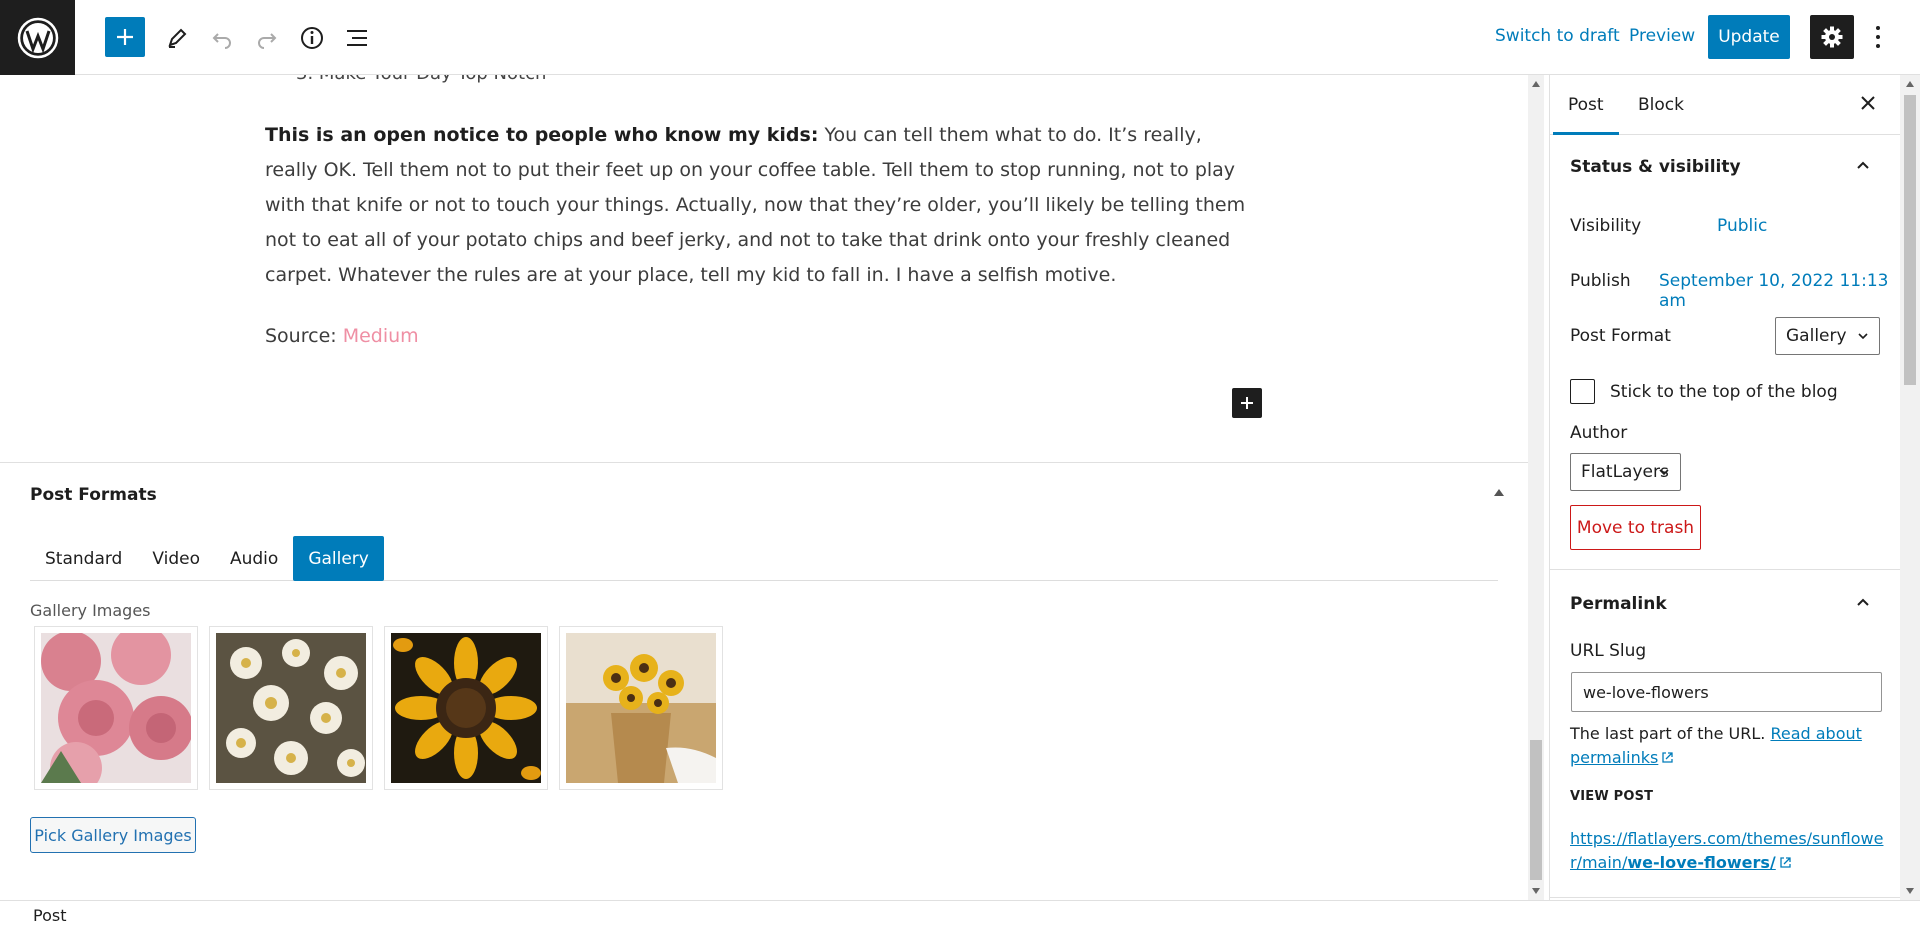 Image resolution: width=1920 pixels, height=928 pixels. What do you see at coordinates (1599, 433) in the screenshot?
I see `author-label: Author` at bounding box center [1599, 433].